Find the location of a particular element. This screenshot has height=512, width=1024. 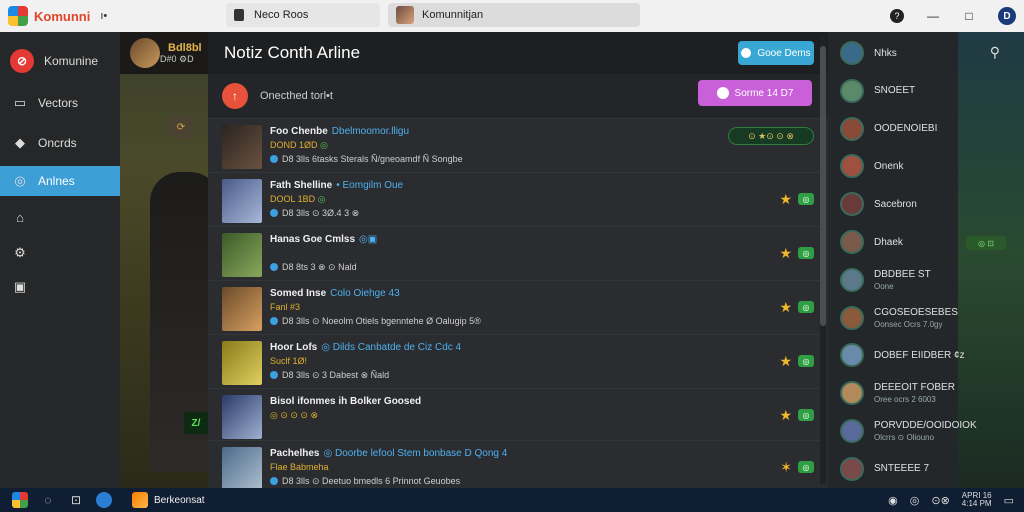

sidebar-brand: ⊘ Komunine is located at coordinates (60, 61).